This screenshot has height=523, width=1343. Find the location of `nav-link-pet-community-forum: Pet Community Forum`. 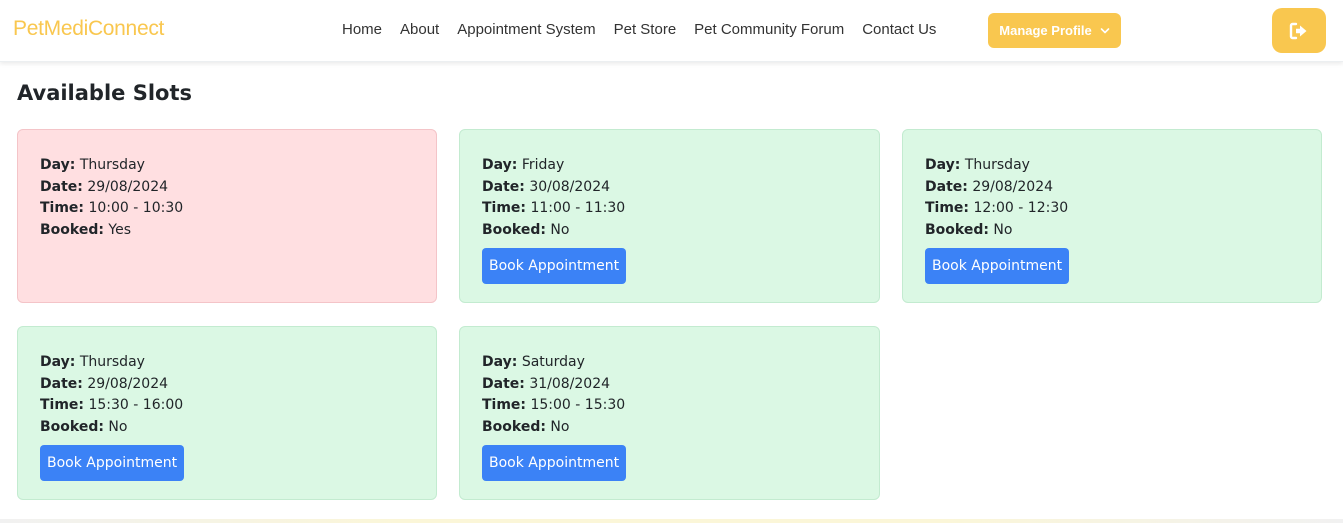

nav-link-pet-community-forum: Pet Community Forum is located at coordinates (769, 29).